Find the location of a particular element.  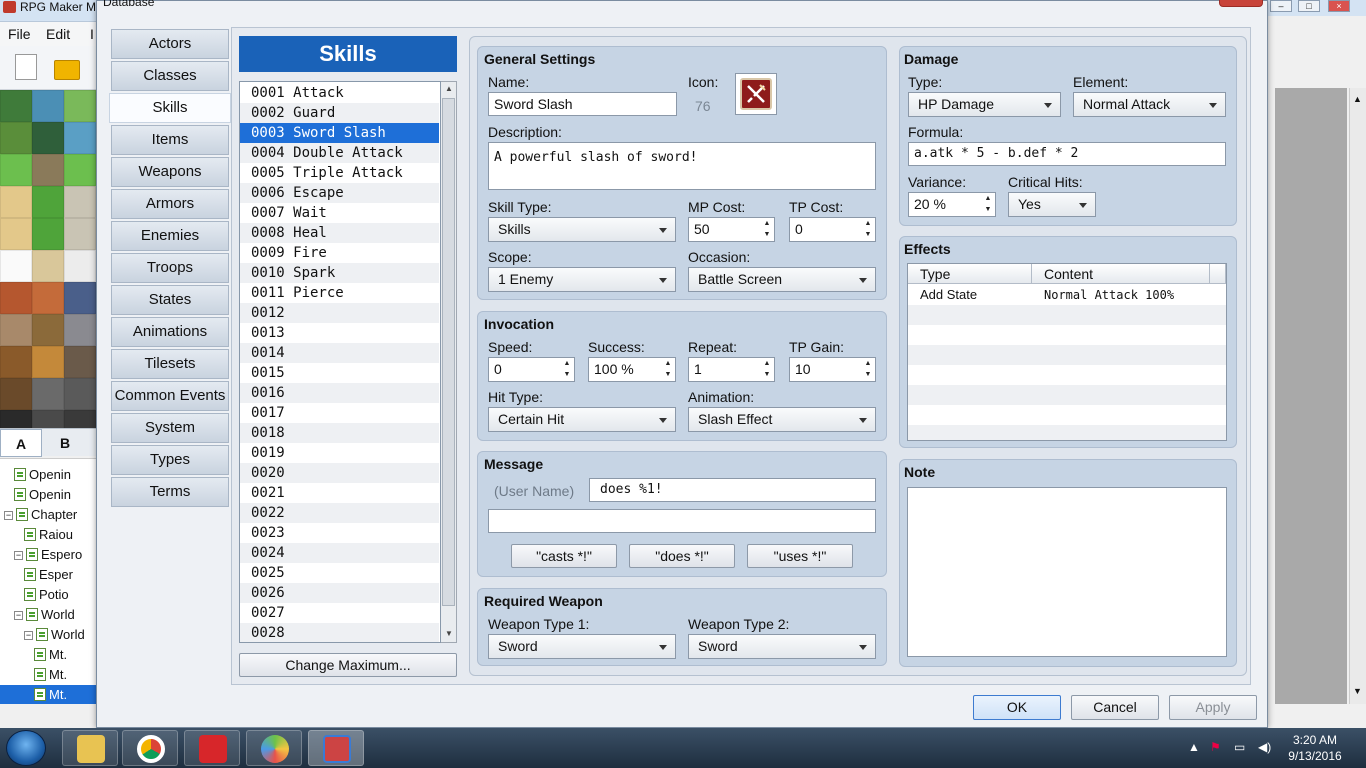

tab-actors: Actors is located at coordinates (170, 44).